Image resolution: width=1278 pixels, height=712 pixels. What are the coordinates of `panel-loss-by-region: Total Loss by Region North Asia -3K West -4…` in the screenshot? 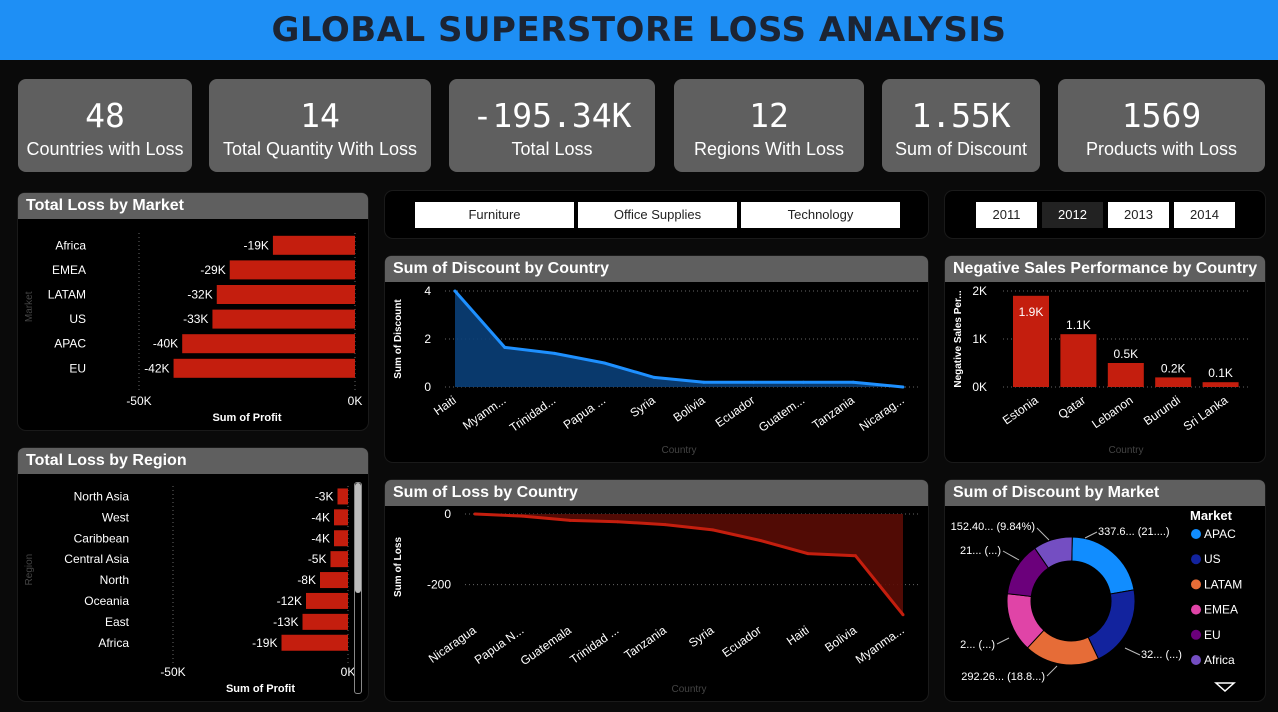 It's located at (193, 574).